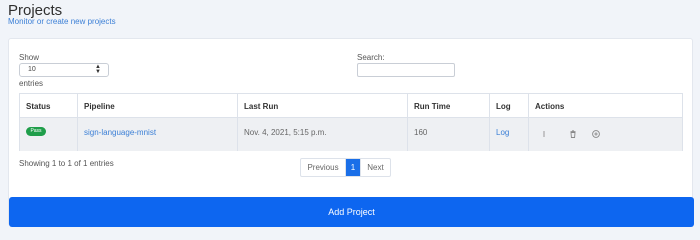  What do you see at coordinates (606, 134) in the screenshot?
I see `actions-cell` at bounding box center [606, 134].